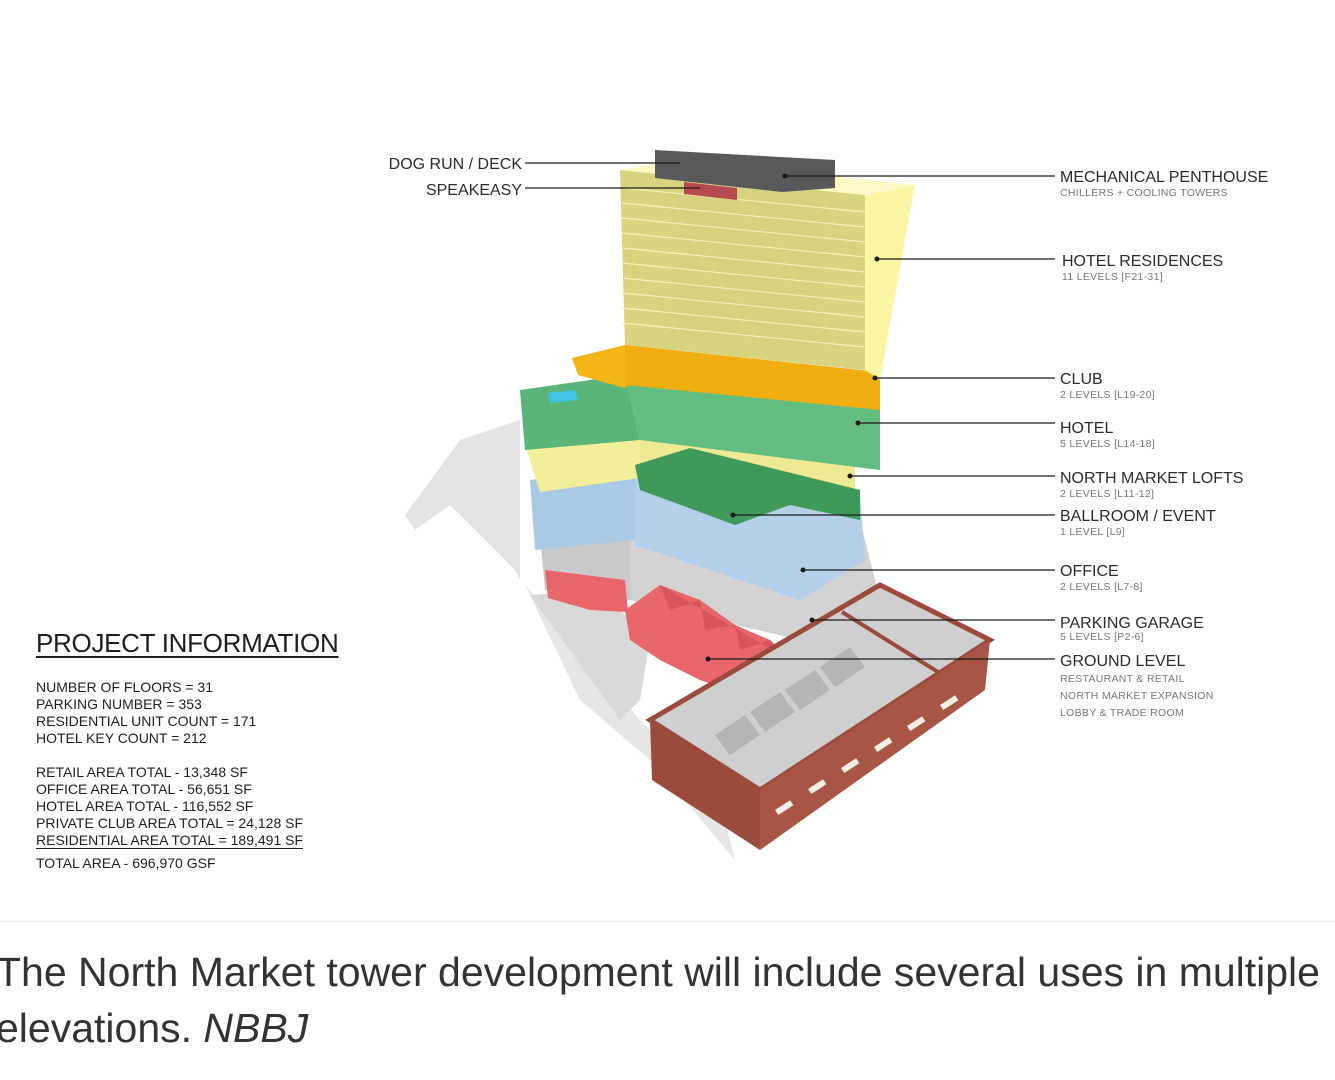 The width and height of the screenshot is (1335, 1080). I want to click on label-north-market-lofts: NORTH MARKET LOFTS, so click(1151, 478).